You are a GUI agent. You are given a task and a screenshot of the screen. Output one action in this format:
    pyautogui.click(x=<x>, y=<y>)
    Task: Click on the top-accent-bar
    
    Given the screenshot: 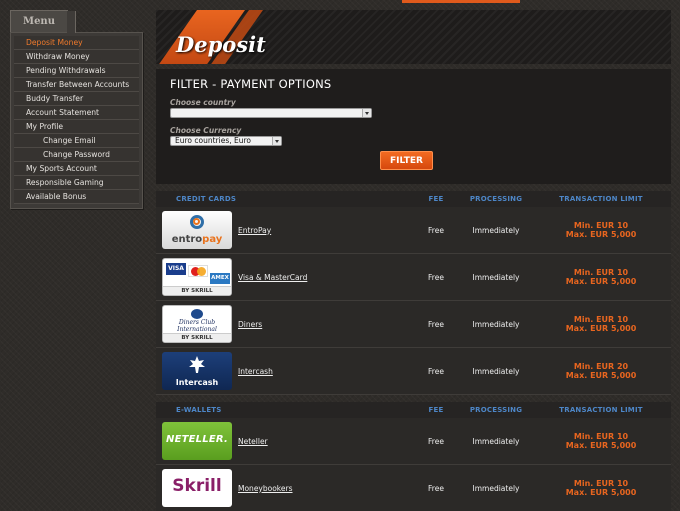 What is the action you would take?
    pyautogui.click(x=461, y=1)
    